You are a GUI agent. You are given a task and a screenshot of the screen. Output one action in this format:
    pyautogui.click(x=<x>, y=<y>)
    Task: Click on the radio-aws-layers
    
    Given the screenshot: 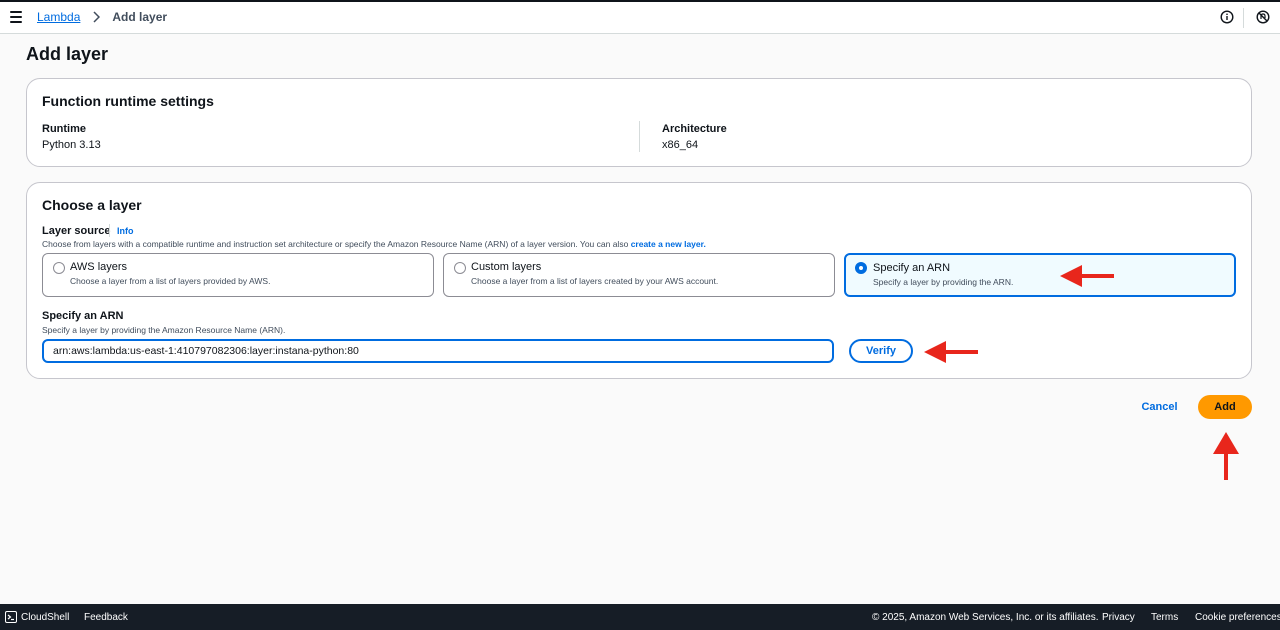 What is the action you would take?
    pyautogui.click(x=59, y=268)
    